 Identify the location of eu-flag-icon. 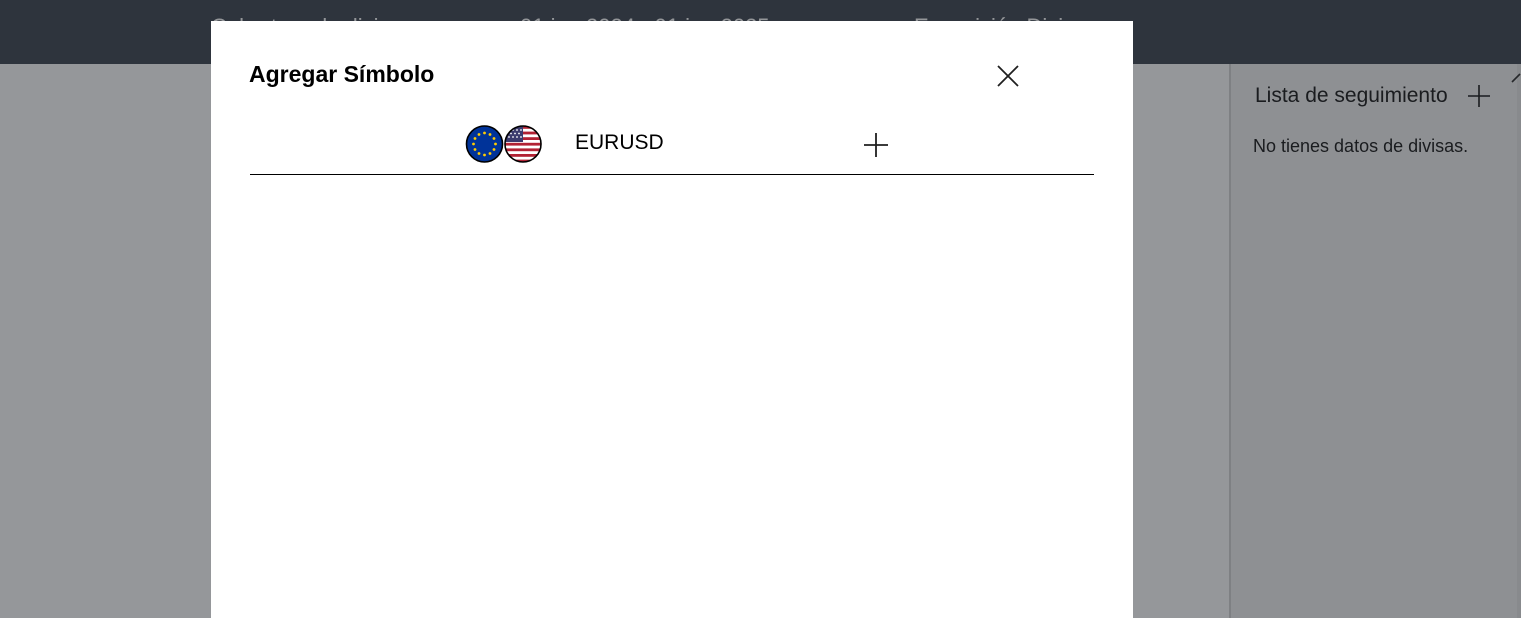
(484, 144).